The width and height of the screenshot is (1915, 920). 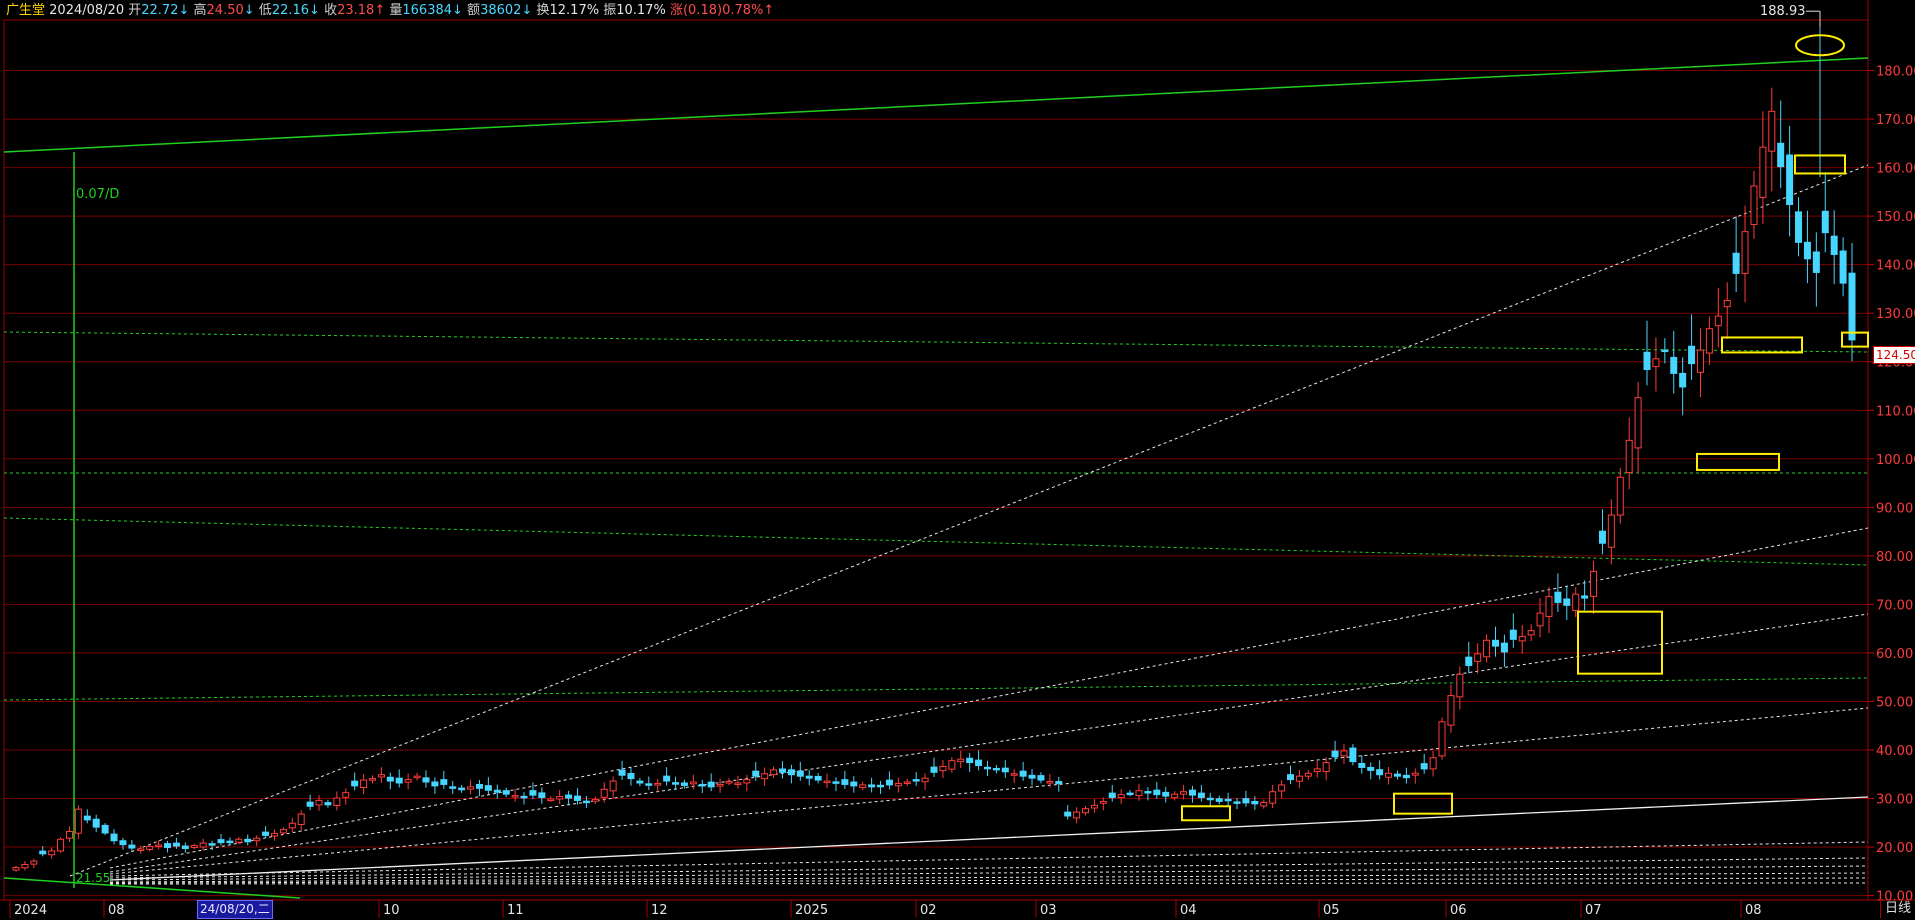 What do you see at coordinates (200, 10) in the screenshot?
I see `high-label: 高` at bounding box center [200, 10].